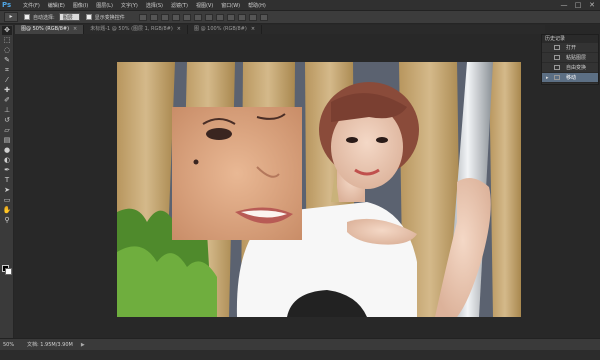 This screenshot has height=360, width=600. What do you see at coordinates (50, 345) in the screenshot?
I see `document-size-info: 文档: 1.95M/3.90M` at bounding box center [50, 345].